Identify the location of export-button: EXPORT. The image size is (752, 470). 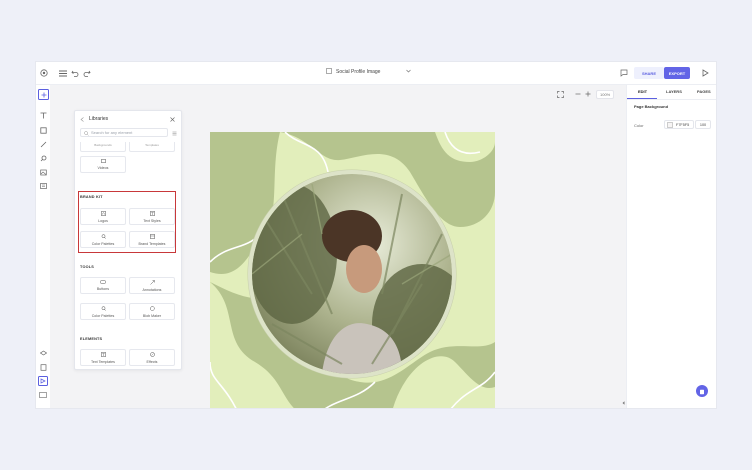
(677, 73).